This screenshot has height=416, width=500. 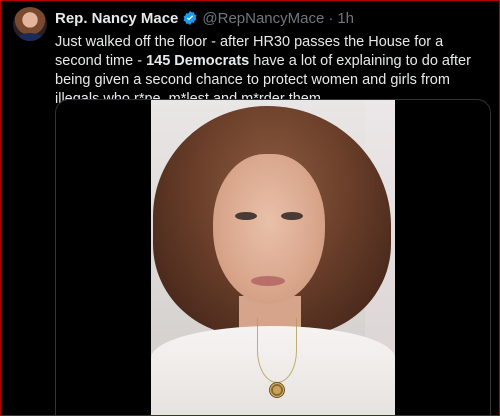 I want to click on video-subject-face, so click(x=269, y=229).